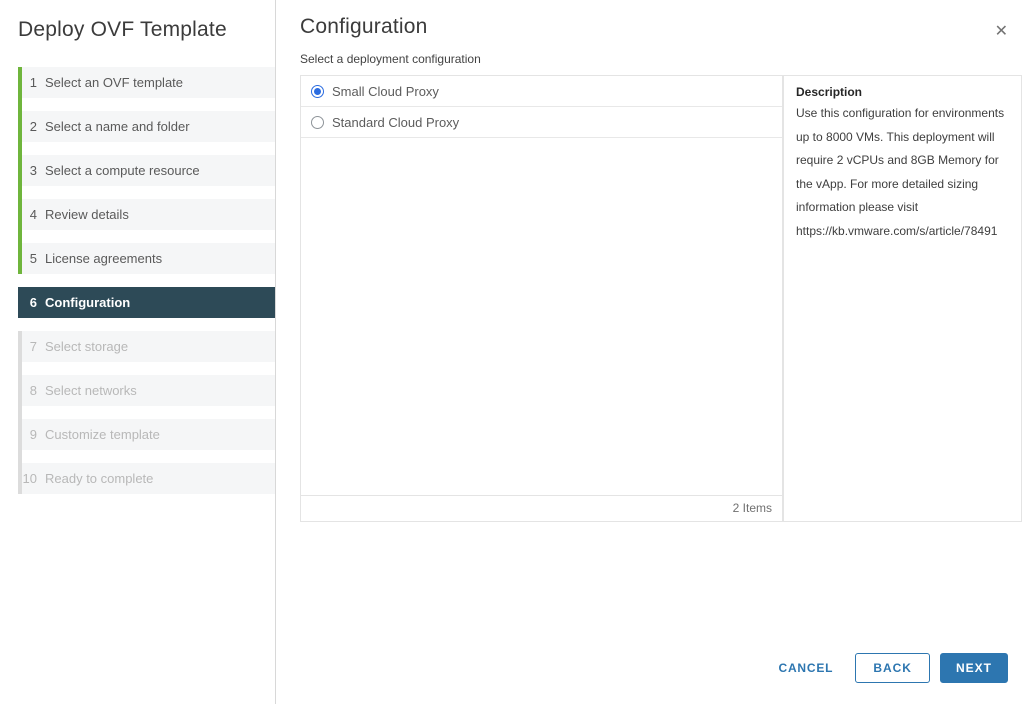 This screenshot has width=1024, height=704. Describe the element at coordinates (385, 91) in the screenshot. I see `option-label: Small Cloud Proxy` at that location.